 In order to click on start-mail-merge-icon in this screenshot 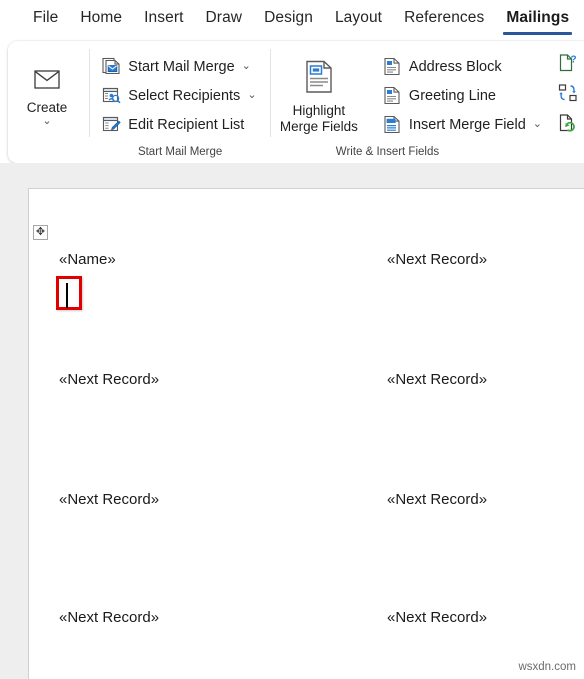, I will do `click(111, 66)`.